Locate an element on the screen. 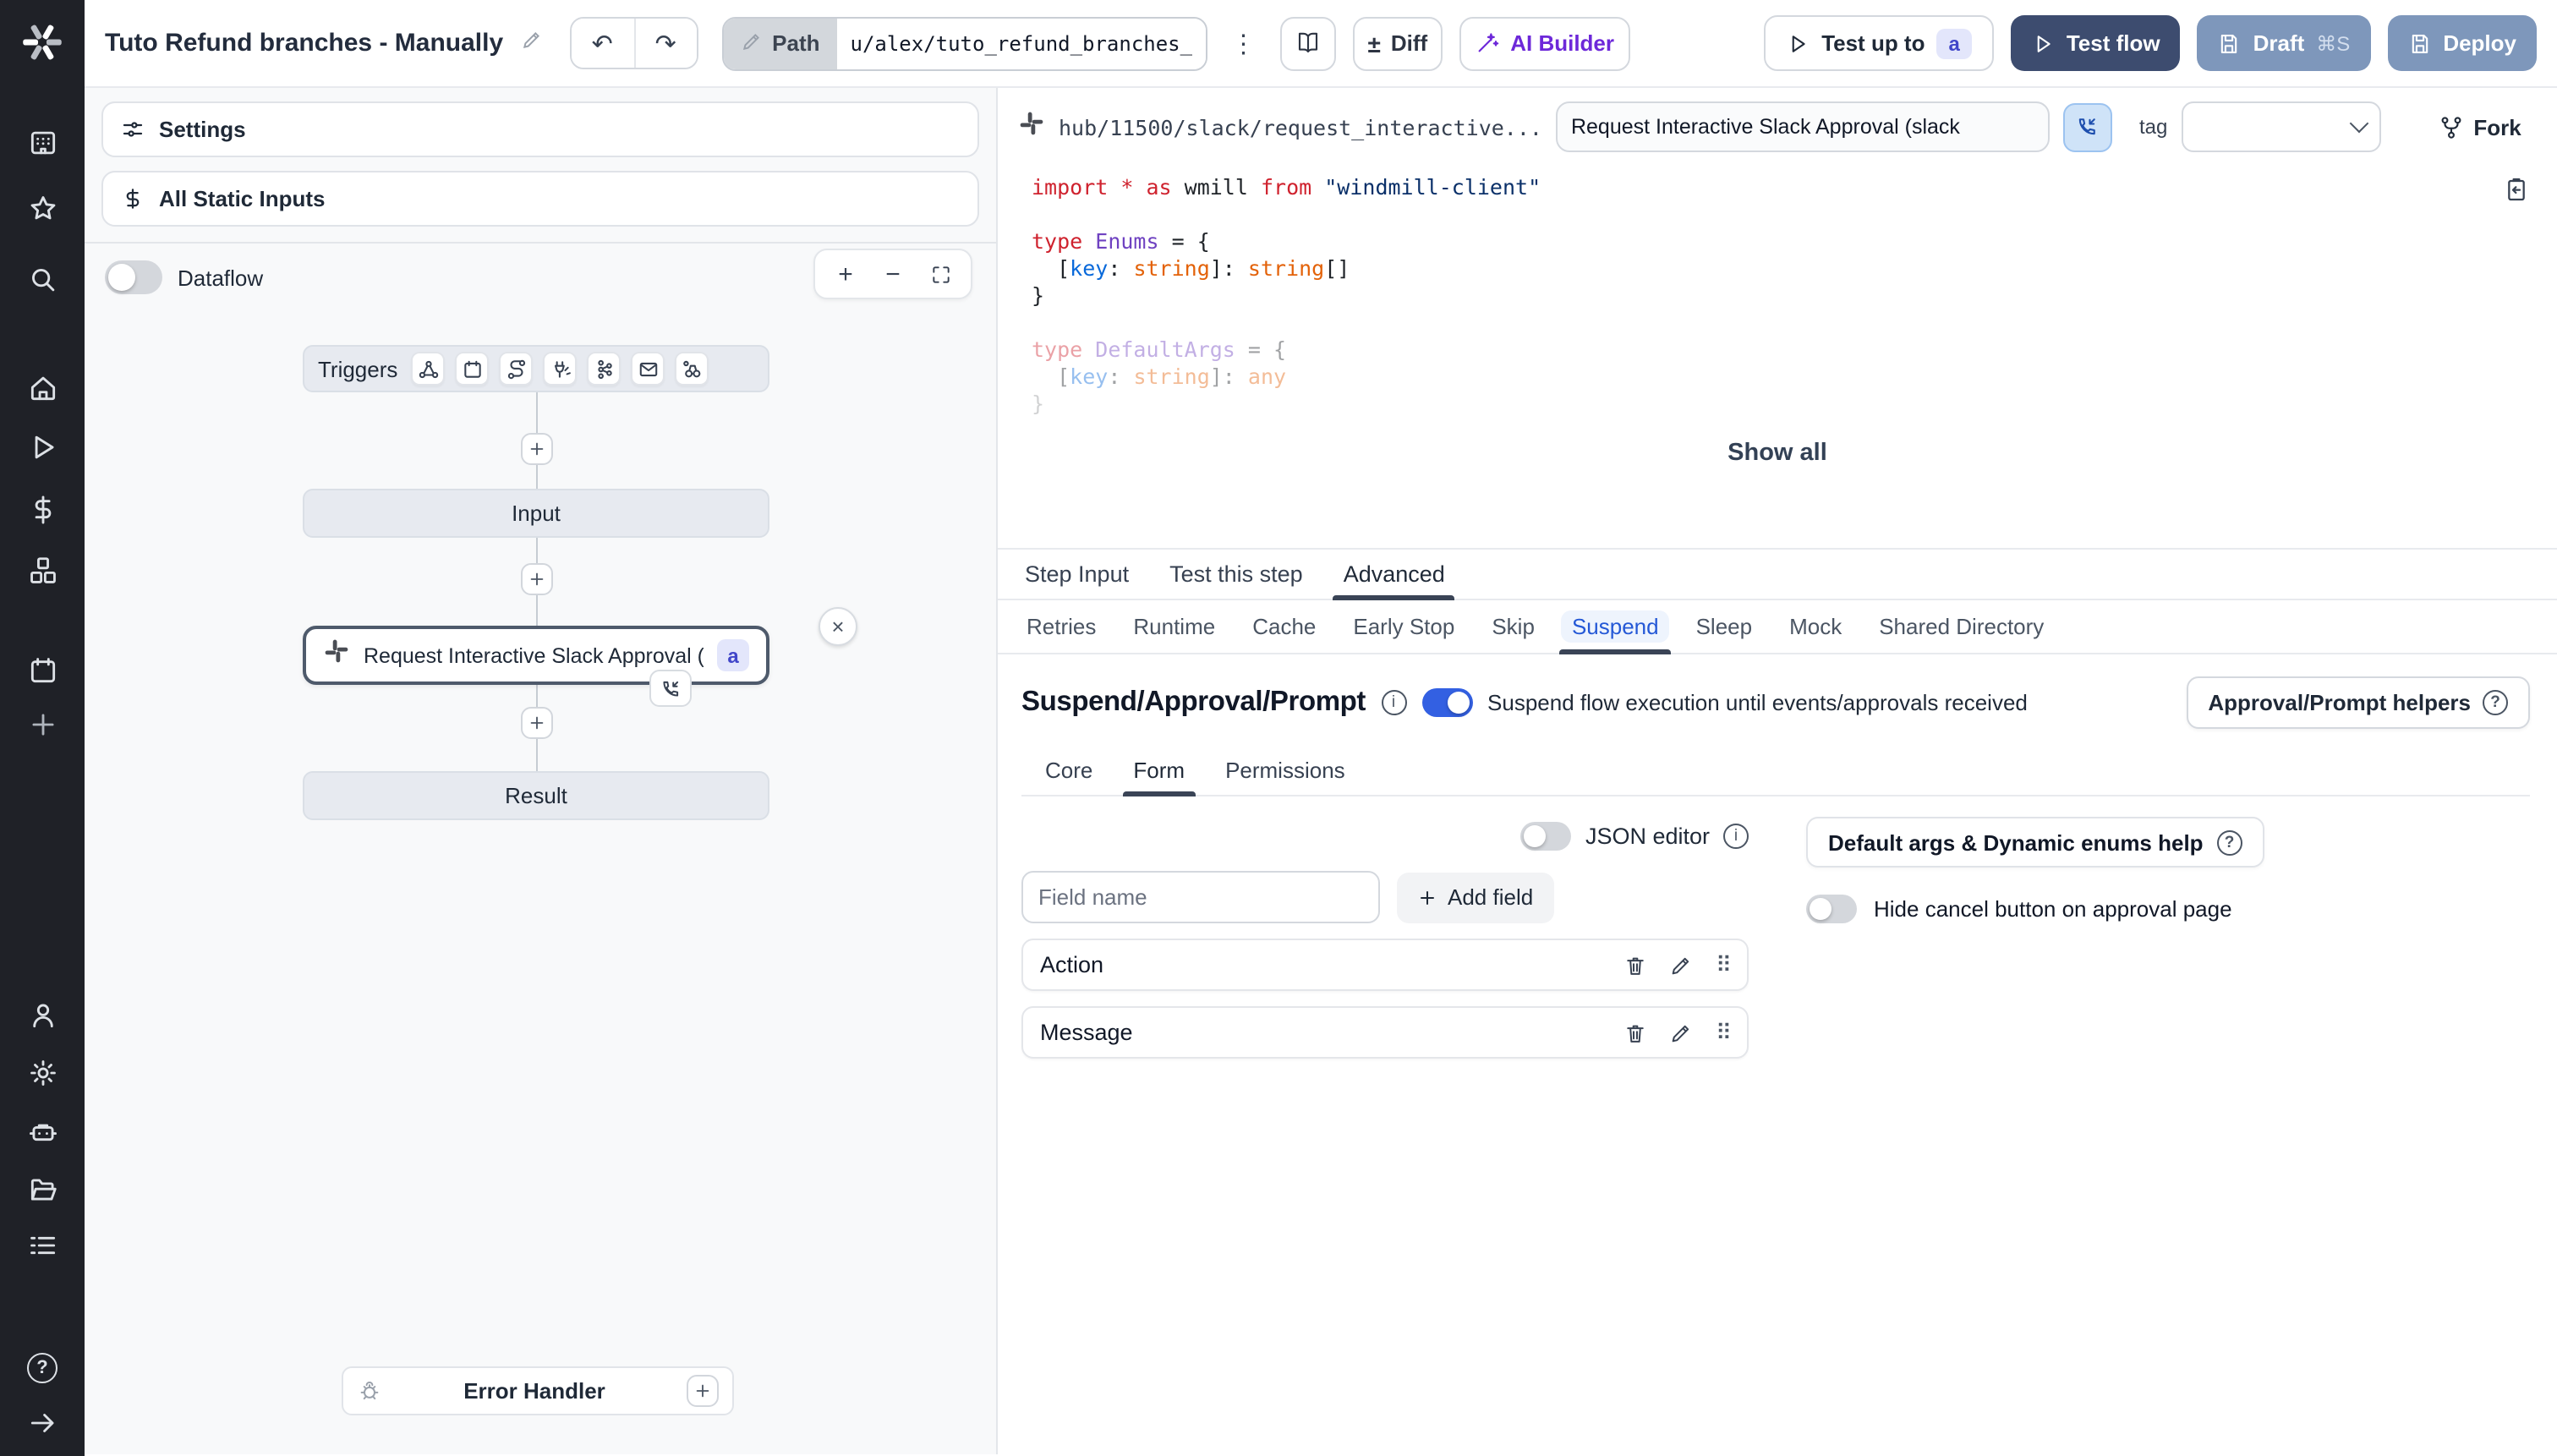 This screenshot has width=2557, height=1456. subtab-suspend: Suspend is located at coordinates (1615, 627).